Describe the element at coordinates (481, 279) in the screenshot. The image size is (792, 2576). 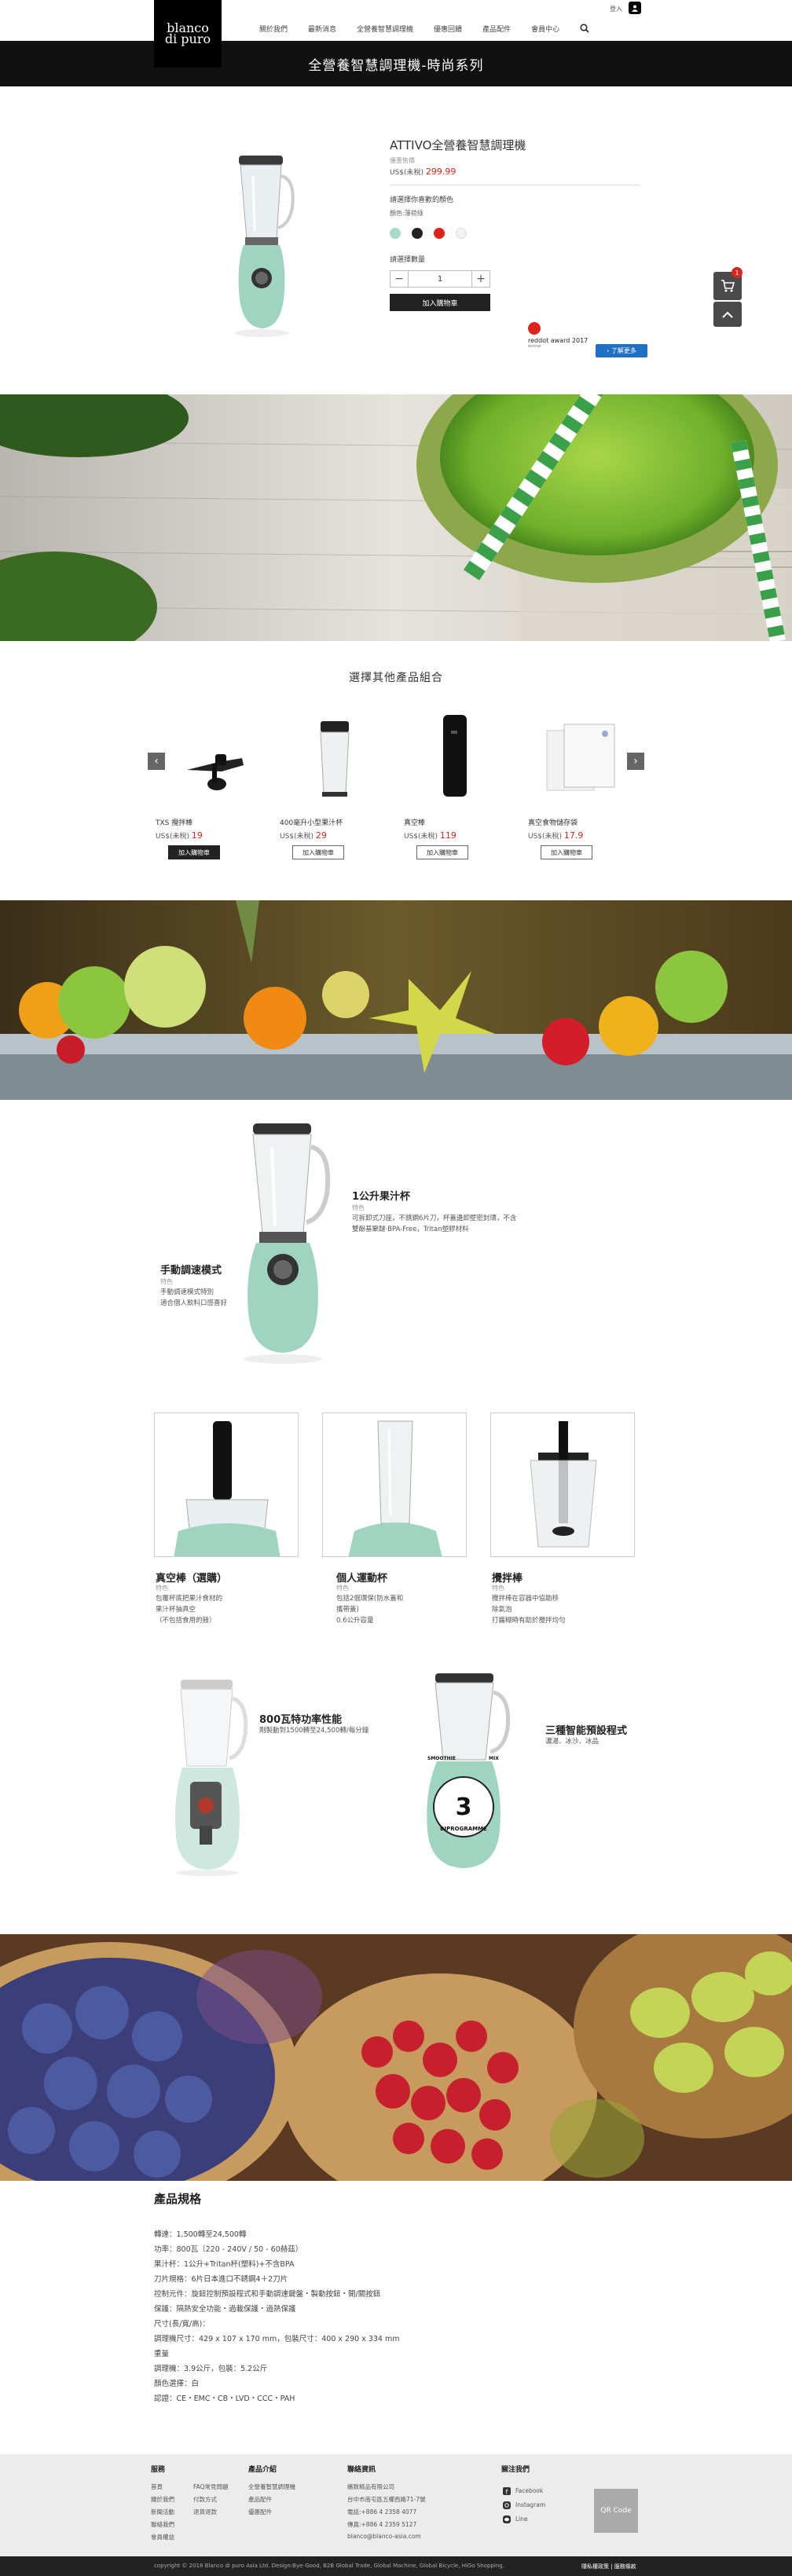
I see `quantity-plus-button: +` at that location.